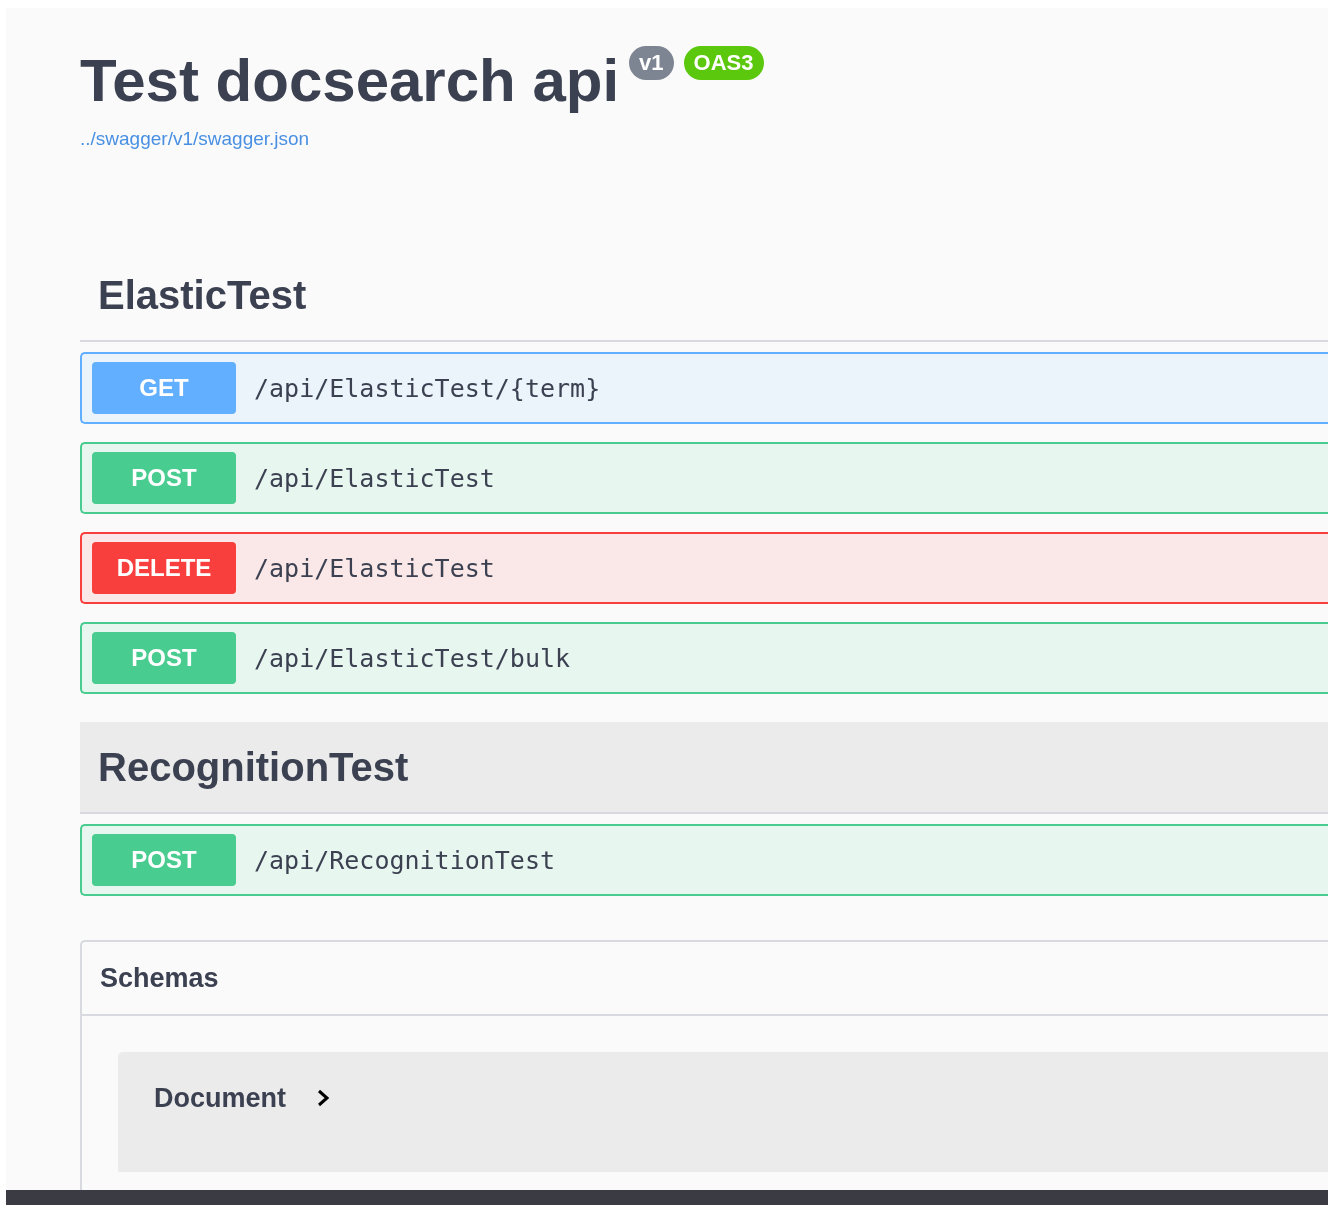  I want to click on method-label: DELETE, so click(164, 568).